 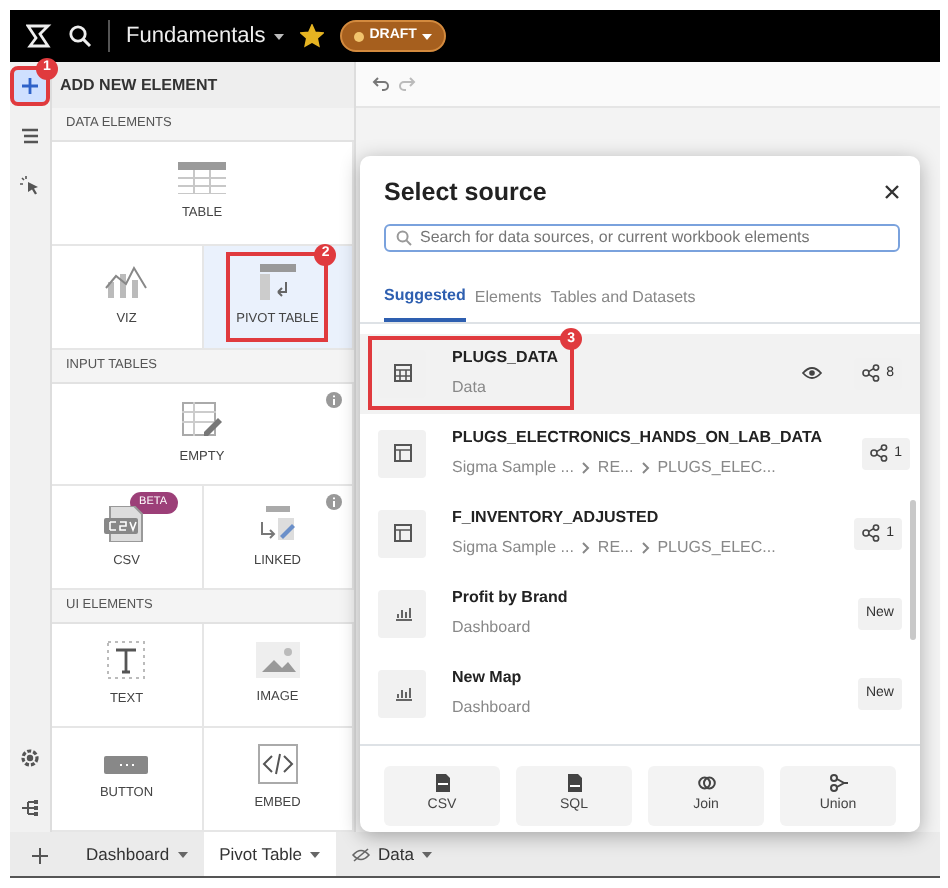 What do you see at coordinates (488, 678) in the screenshot?
I see `source-name: New Map` at bounding box center [488, 678].